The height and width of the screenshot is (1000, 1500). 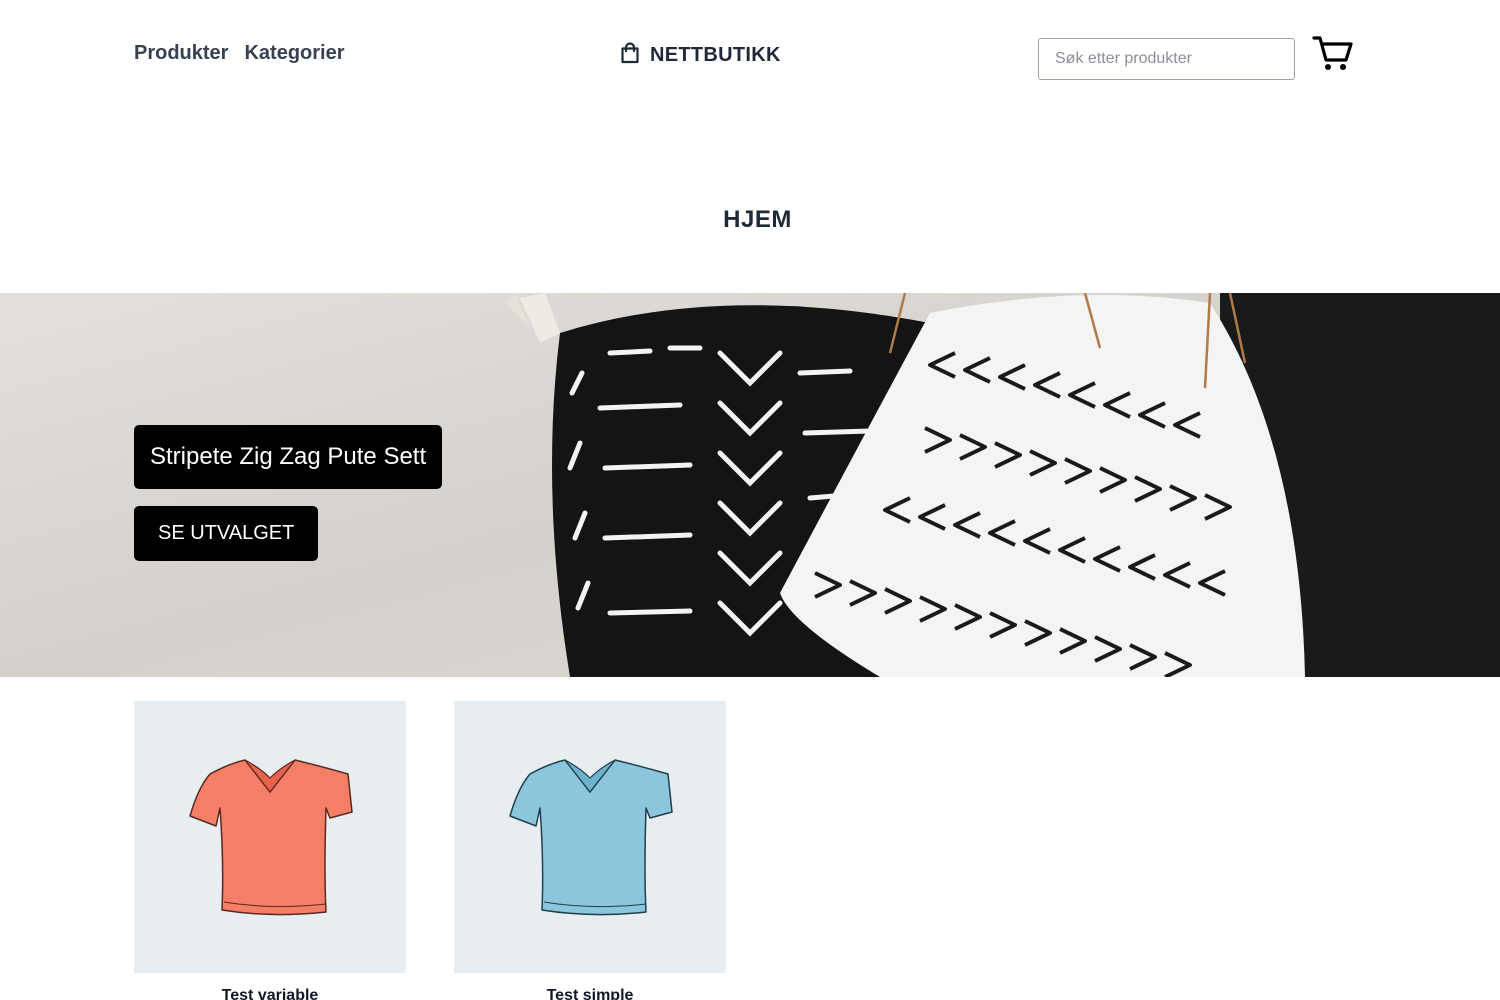 What do you see at coordinates (715, 55) in the screenshot?
I see `brand-name: NETTBUTIKK` at bounding box center [715, 55].